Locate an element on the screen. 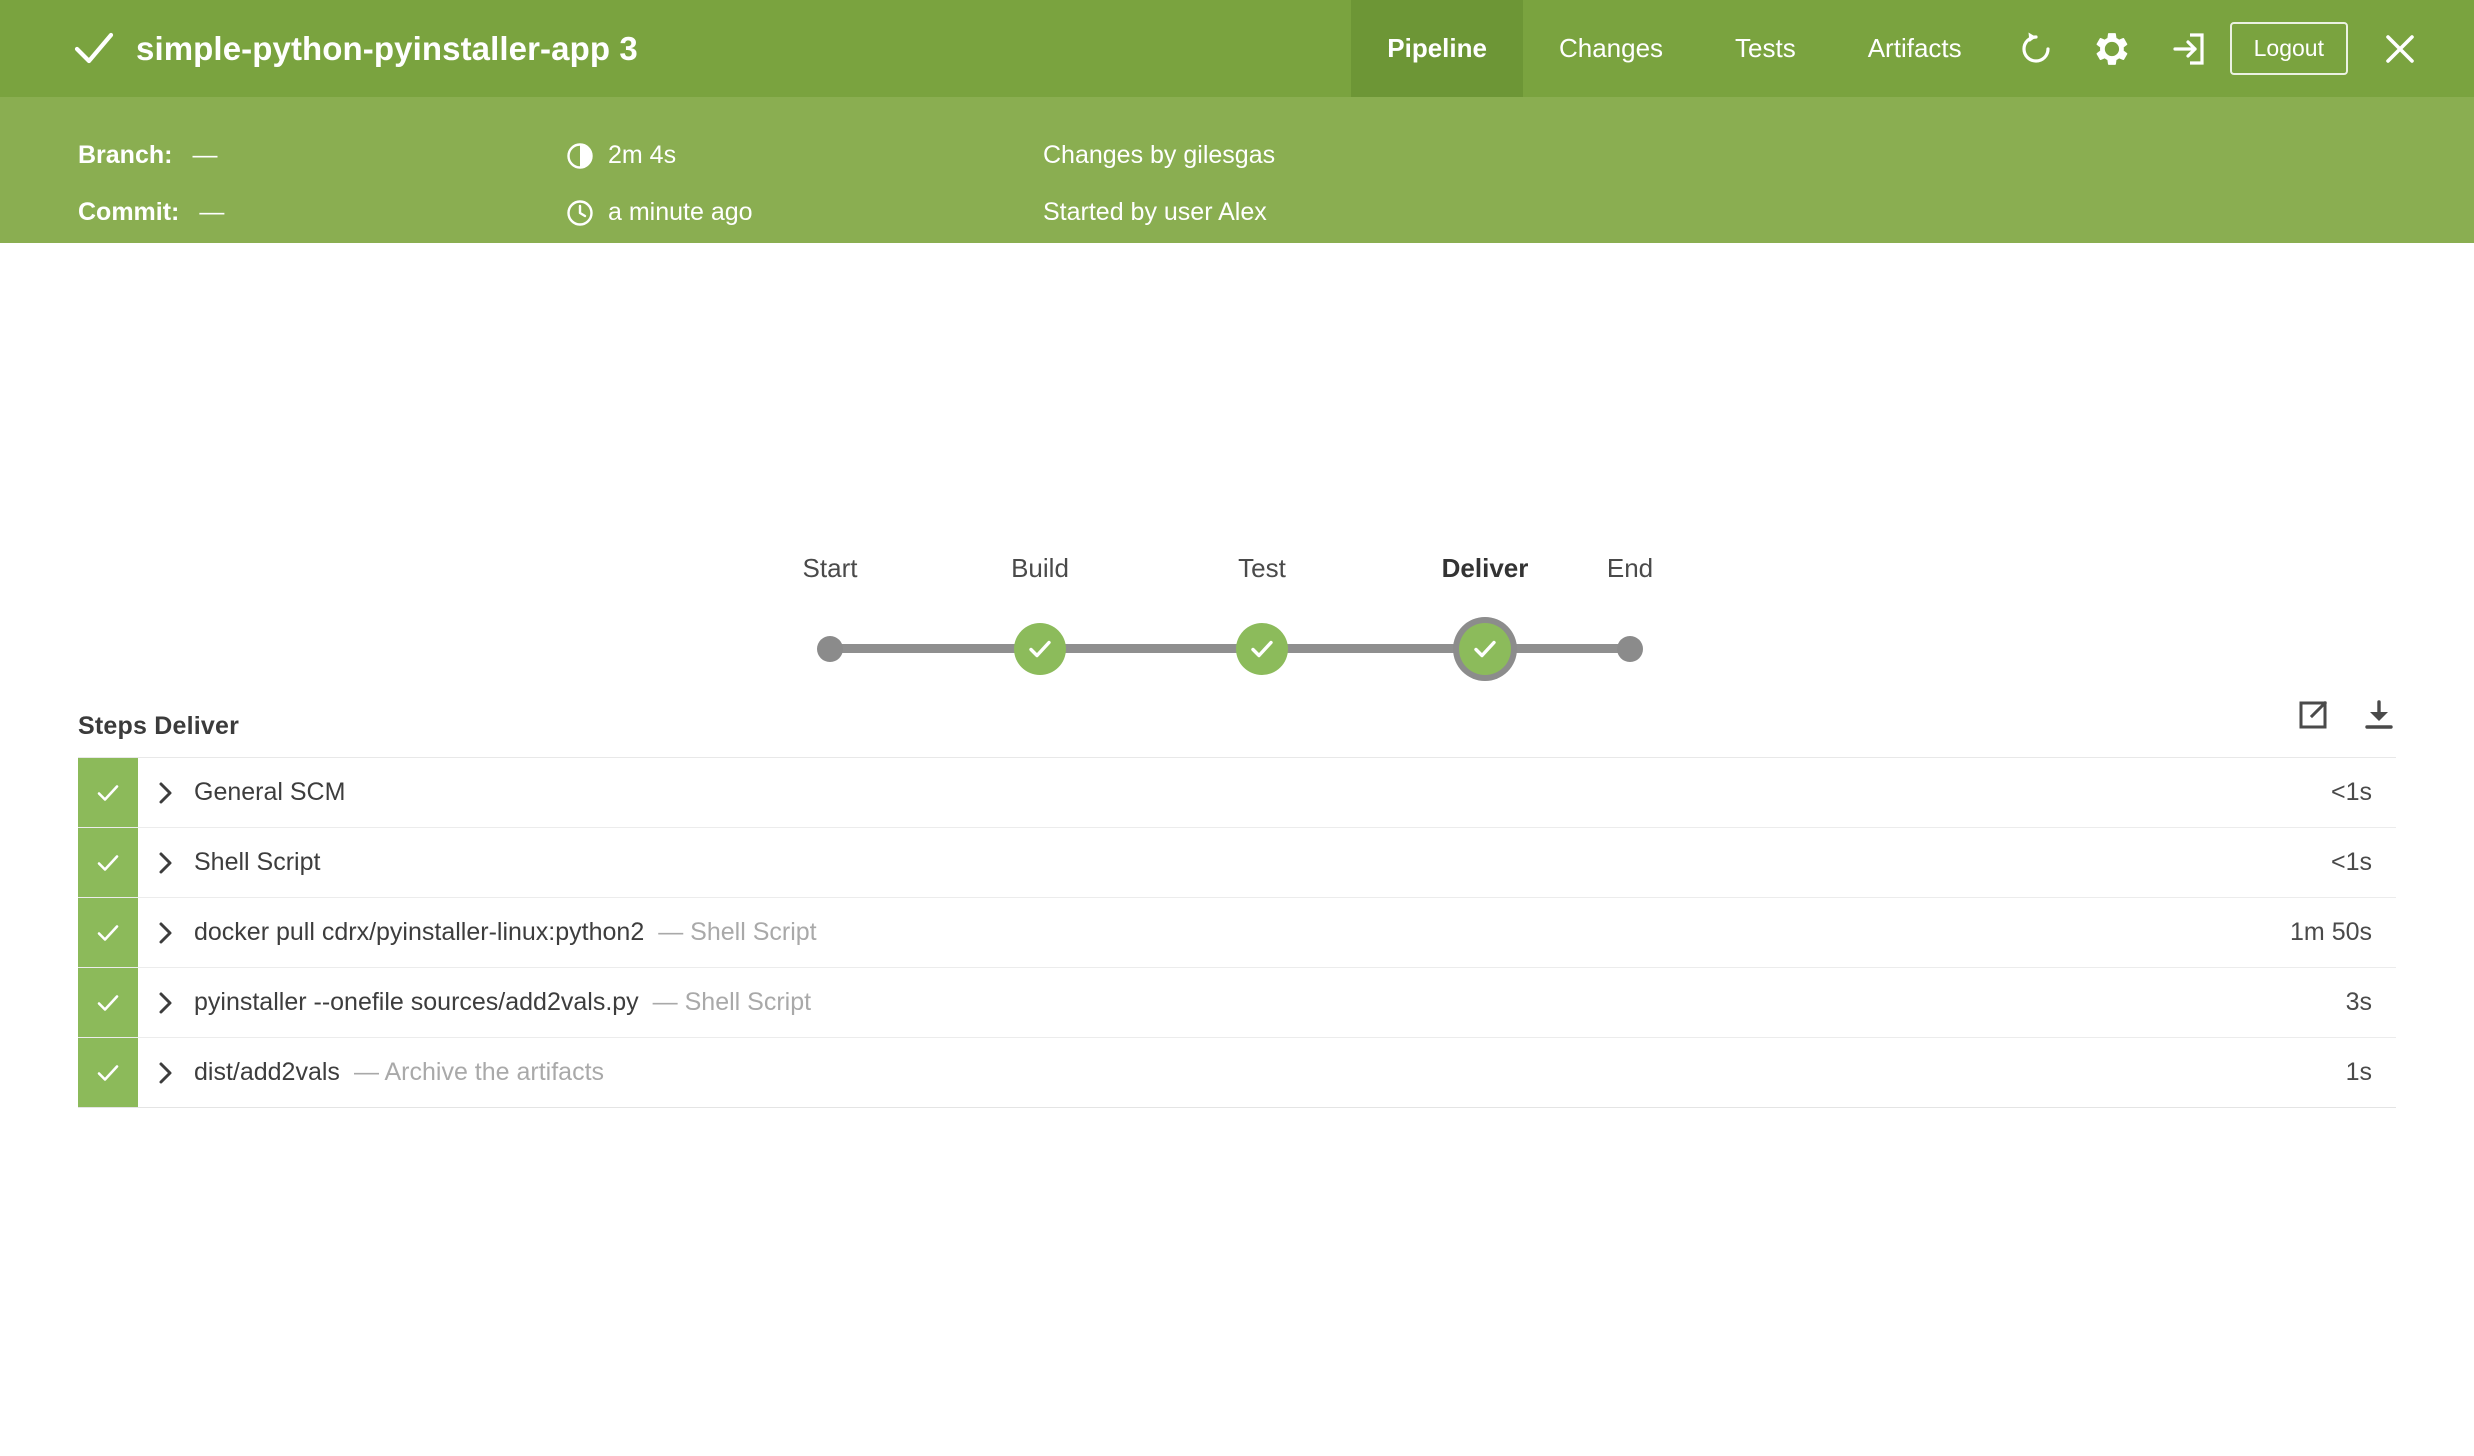  step-duration: 1s is located at coordinates (2358, 1072).